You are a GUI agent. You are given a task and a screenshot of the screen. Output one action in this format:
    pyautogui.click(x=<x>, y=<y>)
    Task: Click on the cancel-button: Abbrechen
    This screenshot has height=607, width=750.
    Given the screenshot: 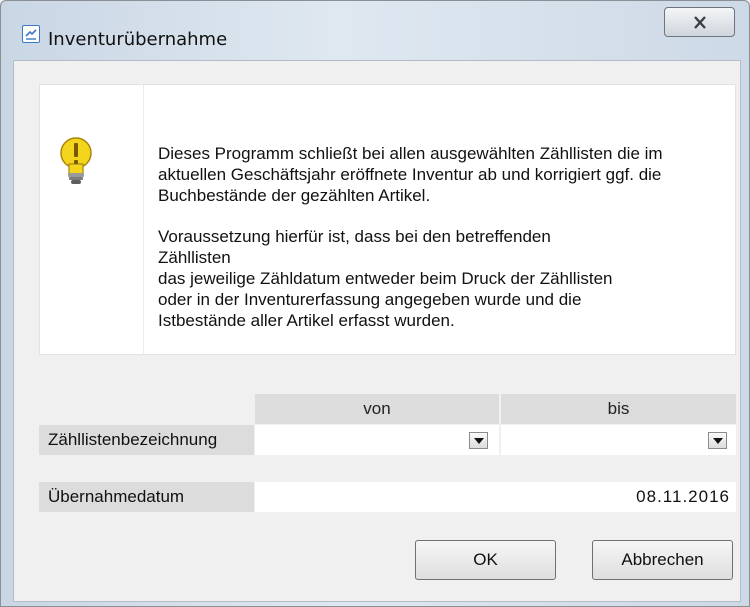 What is the action you would take?
    pyautogui.click(x=662, y=560)
    